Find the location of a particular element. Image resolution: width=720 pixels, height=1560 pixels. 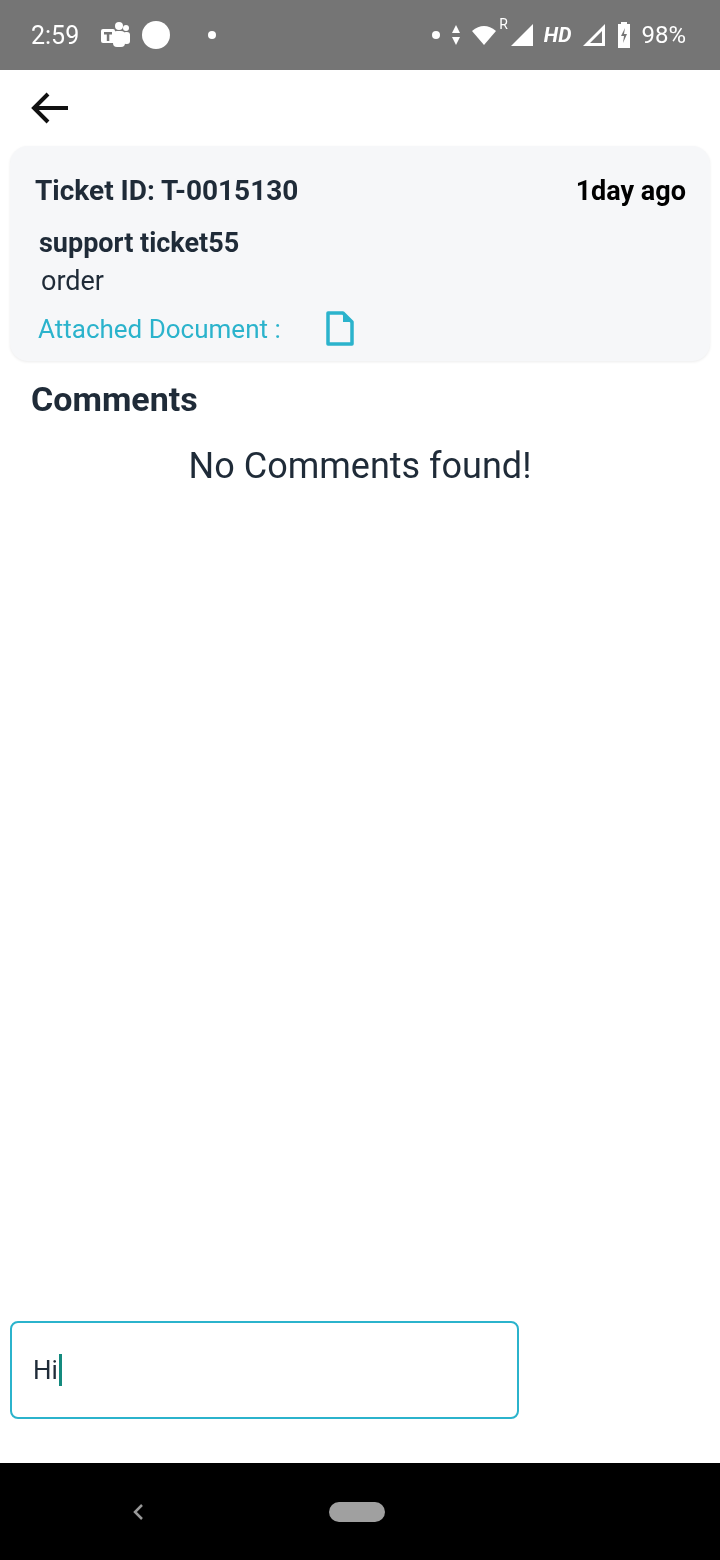

ticket-id: Ticket ID: T-0015130 is located at coordinates (167, 190).